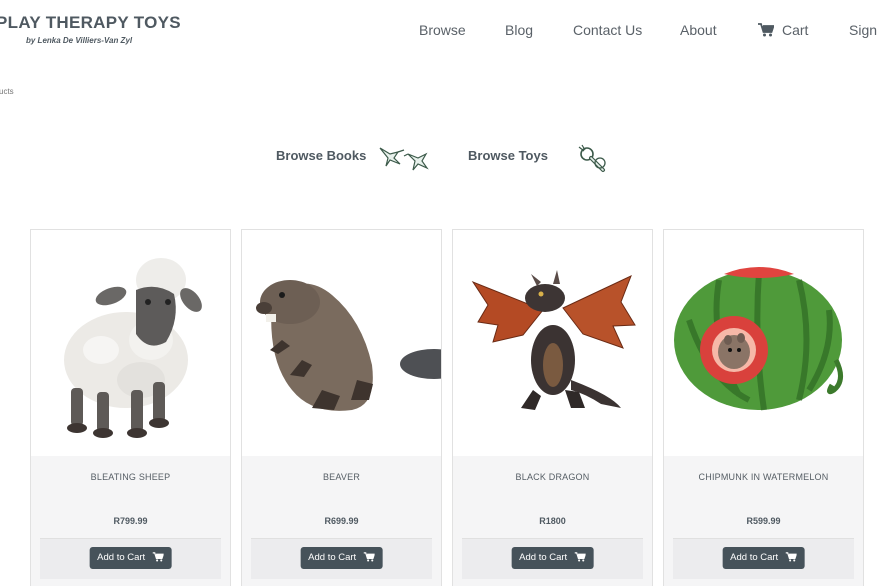  I want to click on product-name: BEAVER, so click(341, 477).